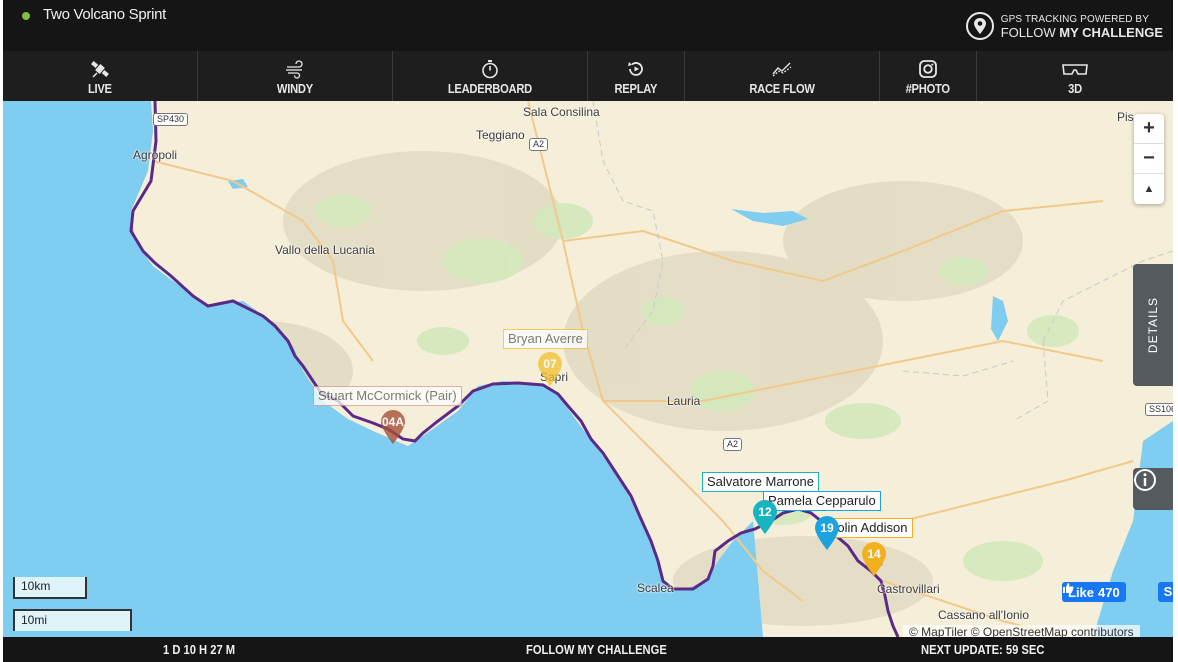  I want to click on brand-name-part1: FOLLOW, so click(1030, 32).